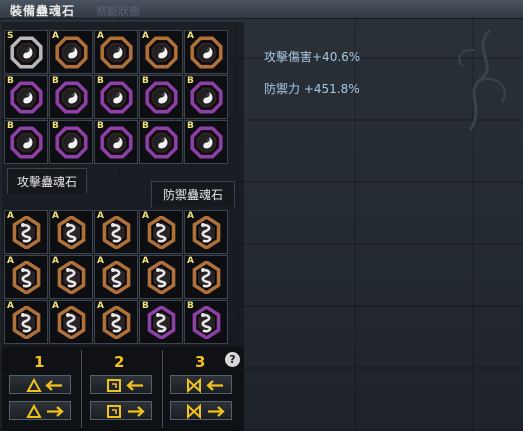  What do you see at coordinates (200, 362) in the screenshot?
I see `column-number: 3` at bounding box center [200, 362].